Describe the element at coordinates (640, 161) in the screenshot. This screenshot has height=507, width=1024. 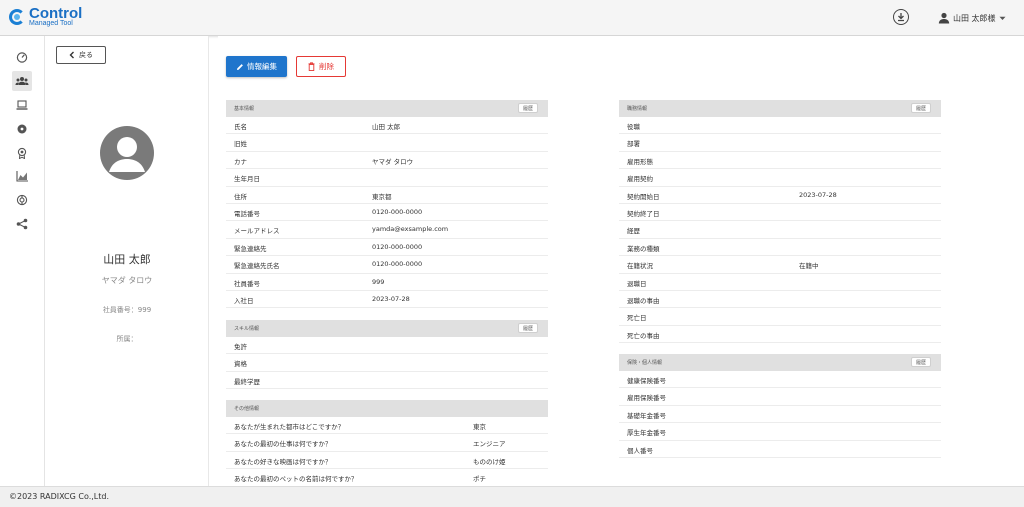
I see `info-row-label: 雇用形態` at that location.